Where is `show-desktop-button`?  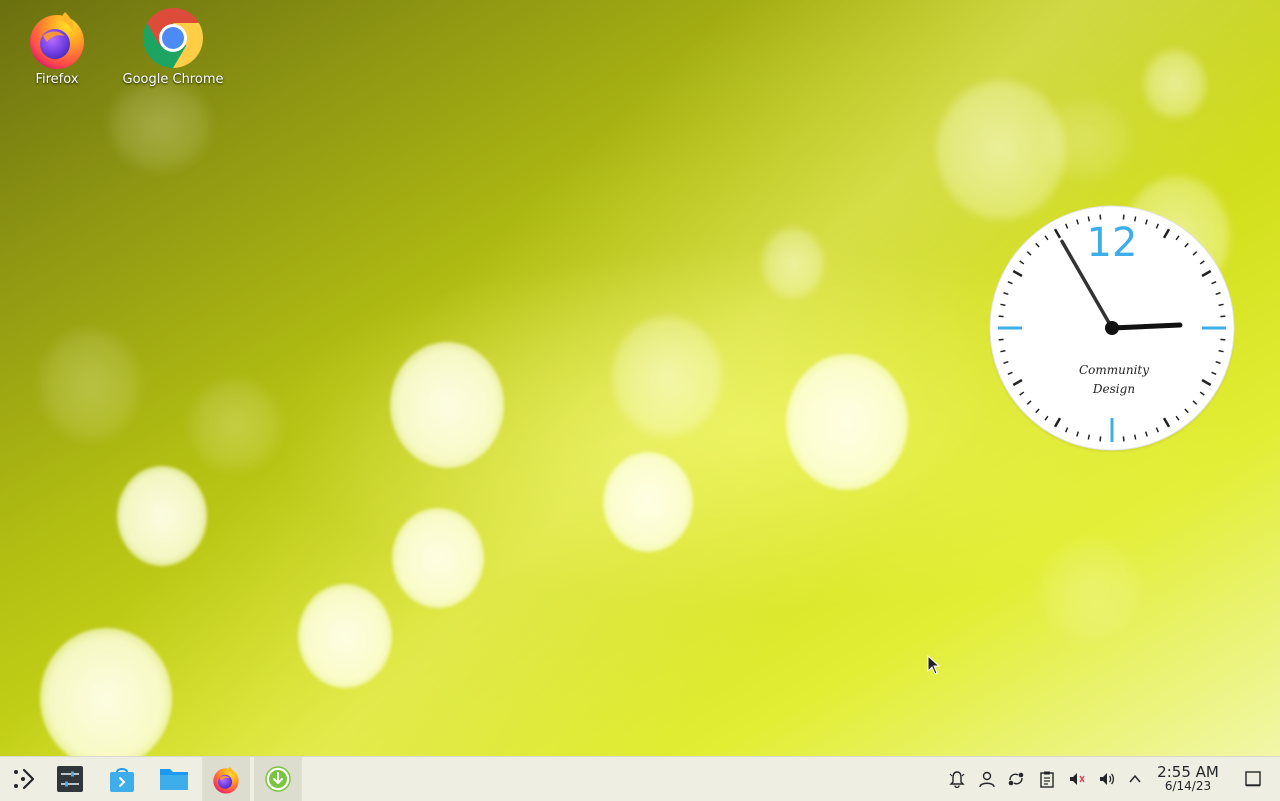 show-desktop-button is located at coordinates (1253, 779).